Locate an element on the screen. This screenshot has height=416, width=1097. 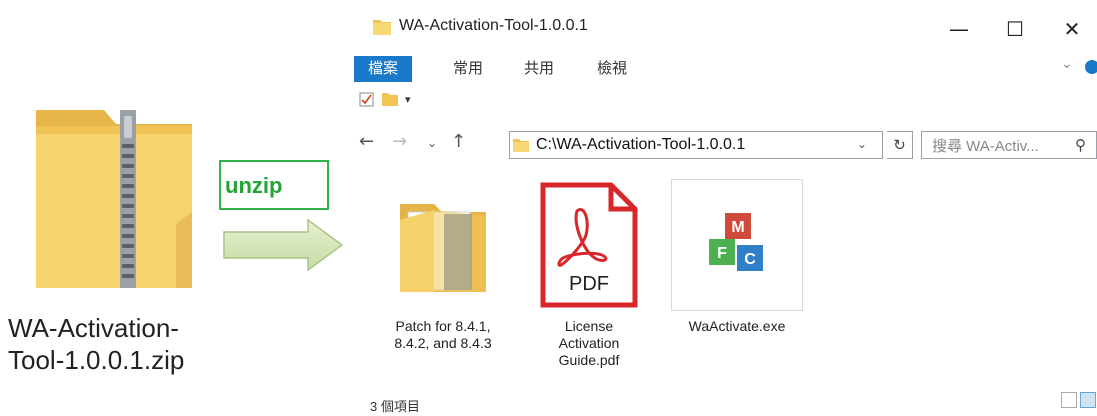
tab-view: 檢視 is located at coordinates (612, 69).